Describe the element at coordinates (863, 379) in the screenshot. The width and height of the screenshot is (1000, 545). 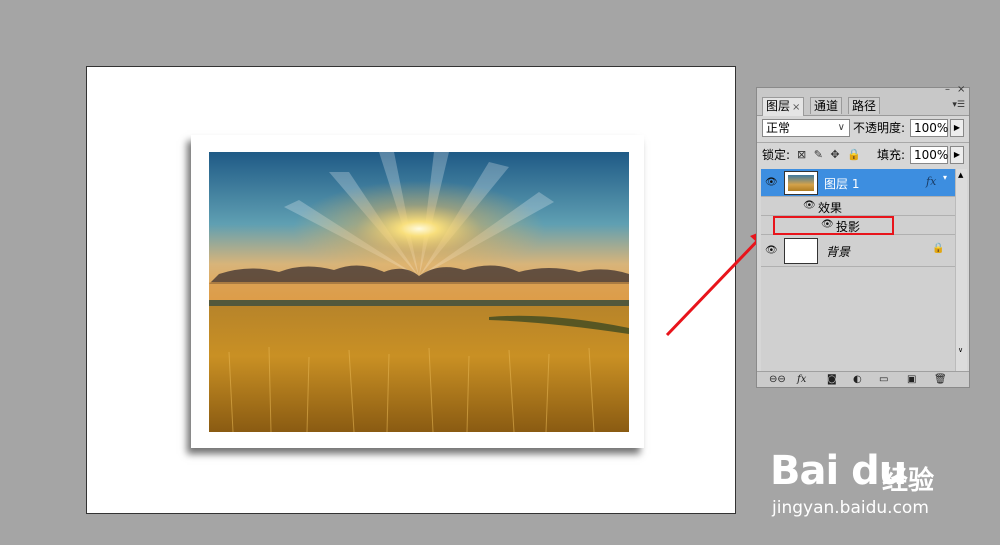
I see `layers-bottom-toolbar: ⊖⊖ fx ◙ ◐ ▭ ▣ 🗑` at that location.